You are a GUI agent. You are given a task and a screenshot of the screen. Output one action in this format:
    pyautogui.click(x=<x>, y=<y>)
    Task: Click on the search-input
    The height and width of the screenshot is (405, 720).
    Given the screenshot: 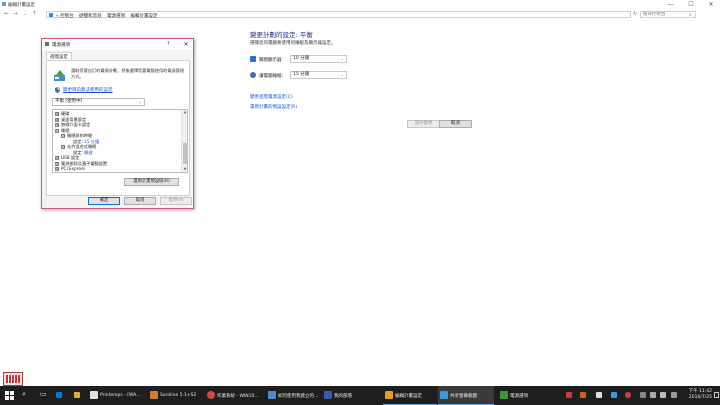 What is the action you would take?
    pyautogui.click(x=668, y=14)
    